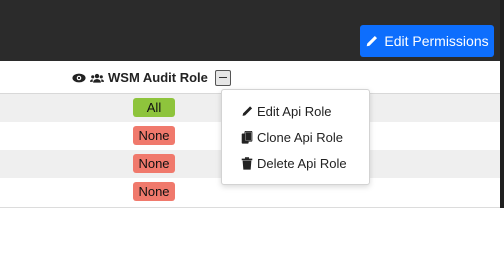 This screenshot has height=265, width=504. Describe the element at coordinates (250, 207) in the screenshot. I see `table-bottom-border` at that location.